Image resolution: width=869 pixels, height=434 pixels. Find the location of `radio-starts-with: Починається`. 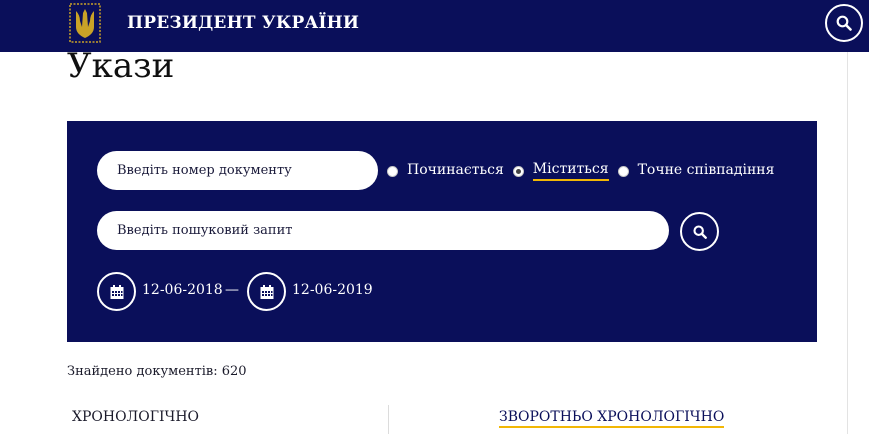

radio-starts-with: Починається is located at coordinates (445, 171).